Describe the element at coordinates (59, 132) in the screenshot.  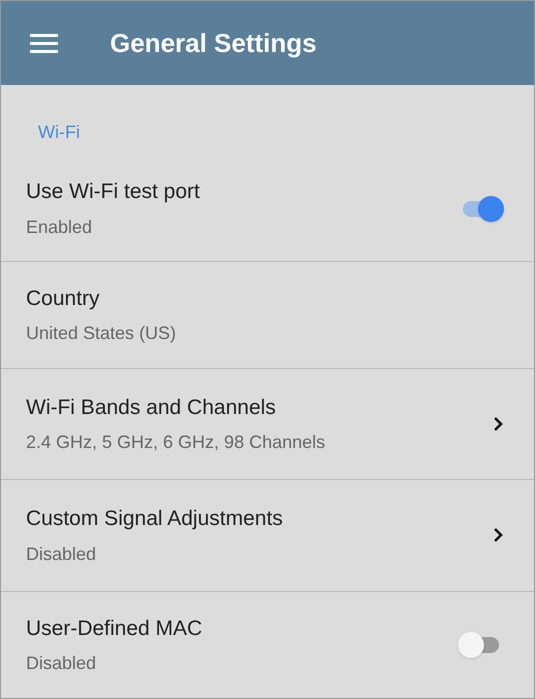
I see `section-header: Wi-Fi` at that location.